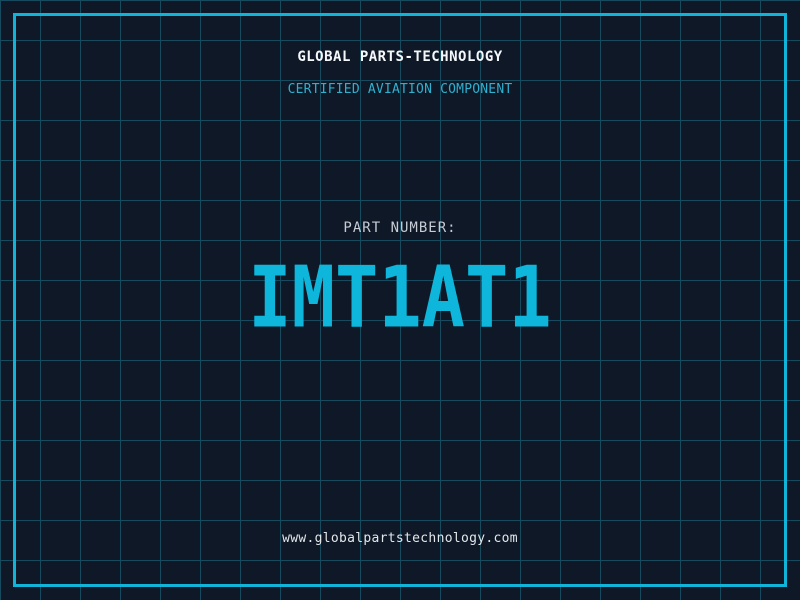 The width and height of the screenshot is (800, 600). I want to click on website-url: www.globalpartstechnology.com, so click(400, 538).